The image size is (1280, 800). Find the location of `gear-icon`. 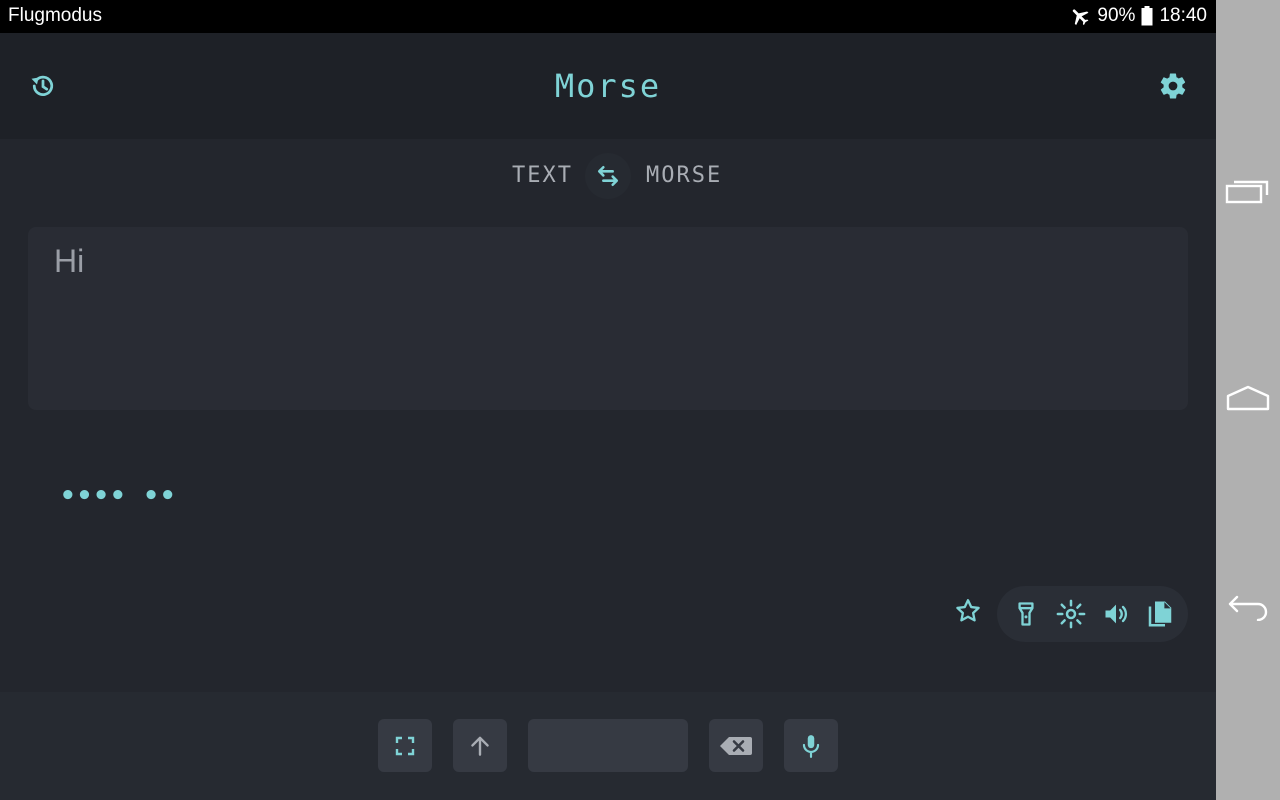

gear-icon is located at coordinates (1173, 86).